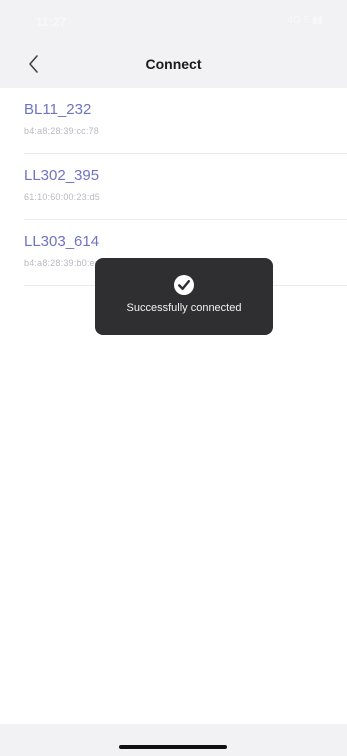  What do you see at coordinates (185, 187) in the screenshot?
I see `device-item: LL302_395 61:10:60:00:23:d5` at bounding box center [185, 187].